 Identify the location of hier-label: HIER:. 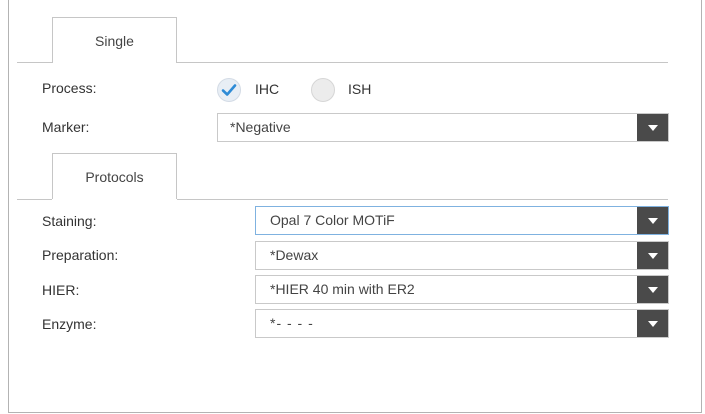
(61, 290).